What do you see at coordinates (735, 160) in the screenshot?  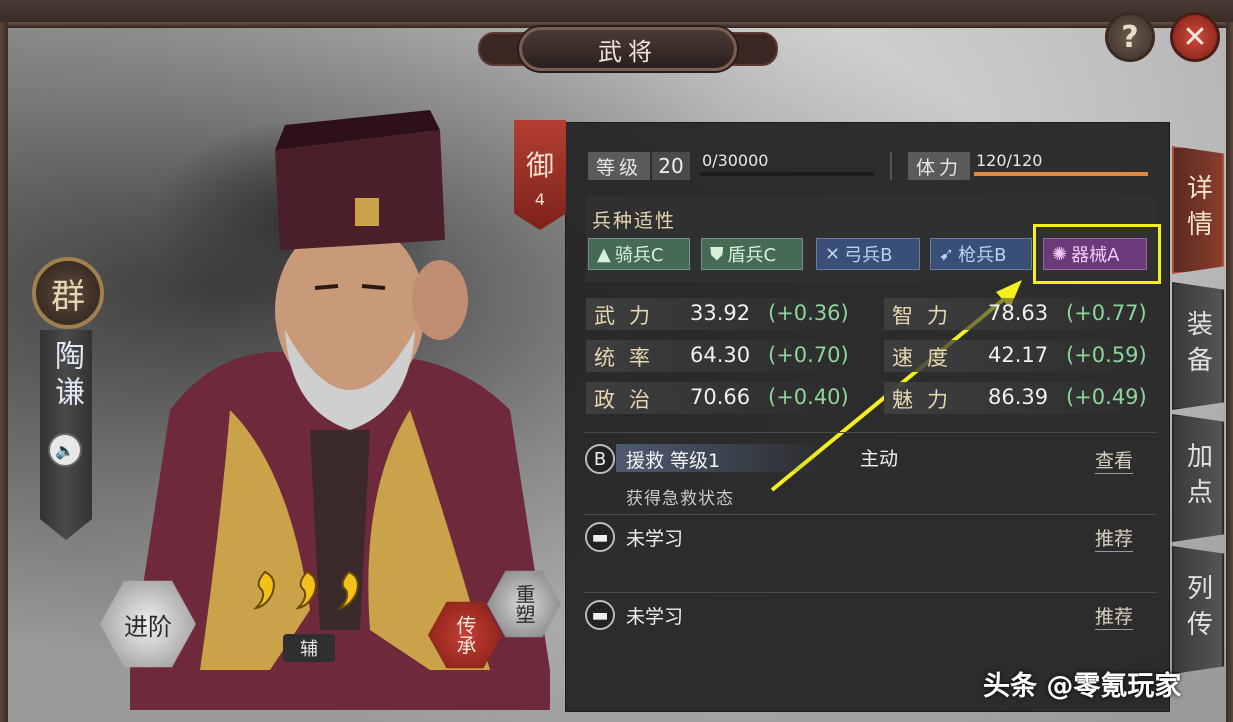 I see `exp-text: 0/30000` at bounding box center [735, 160].